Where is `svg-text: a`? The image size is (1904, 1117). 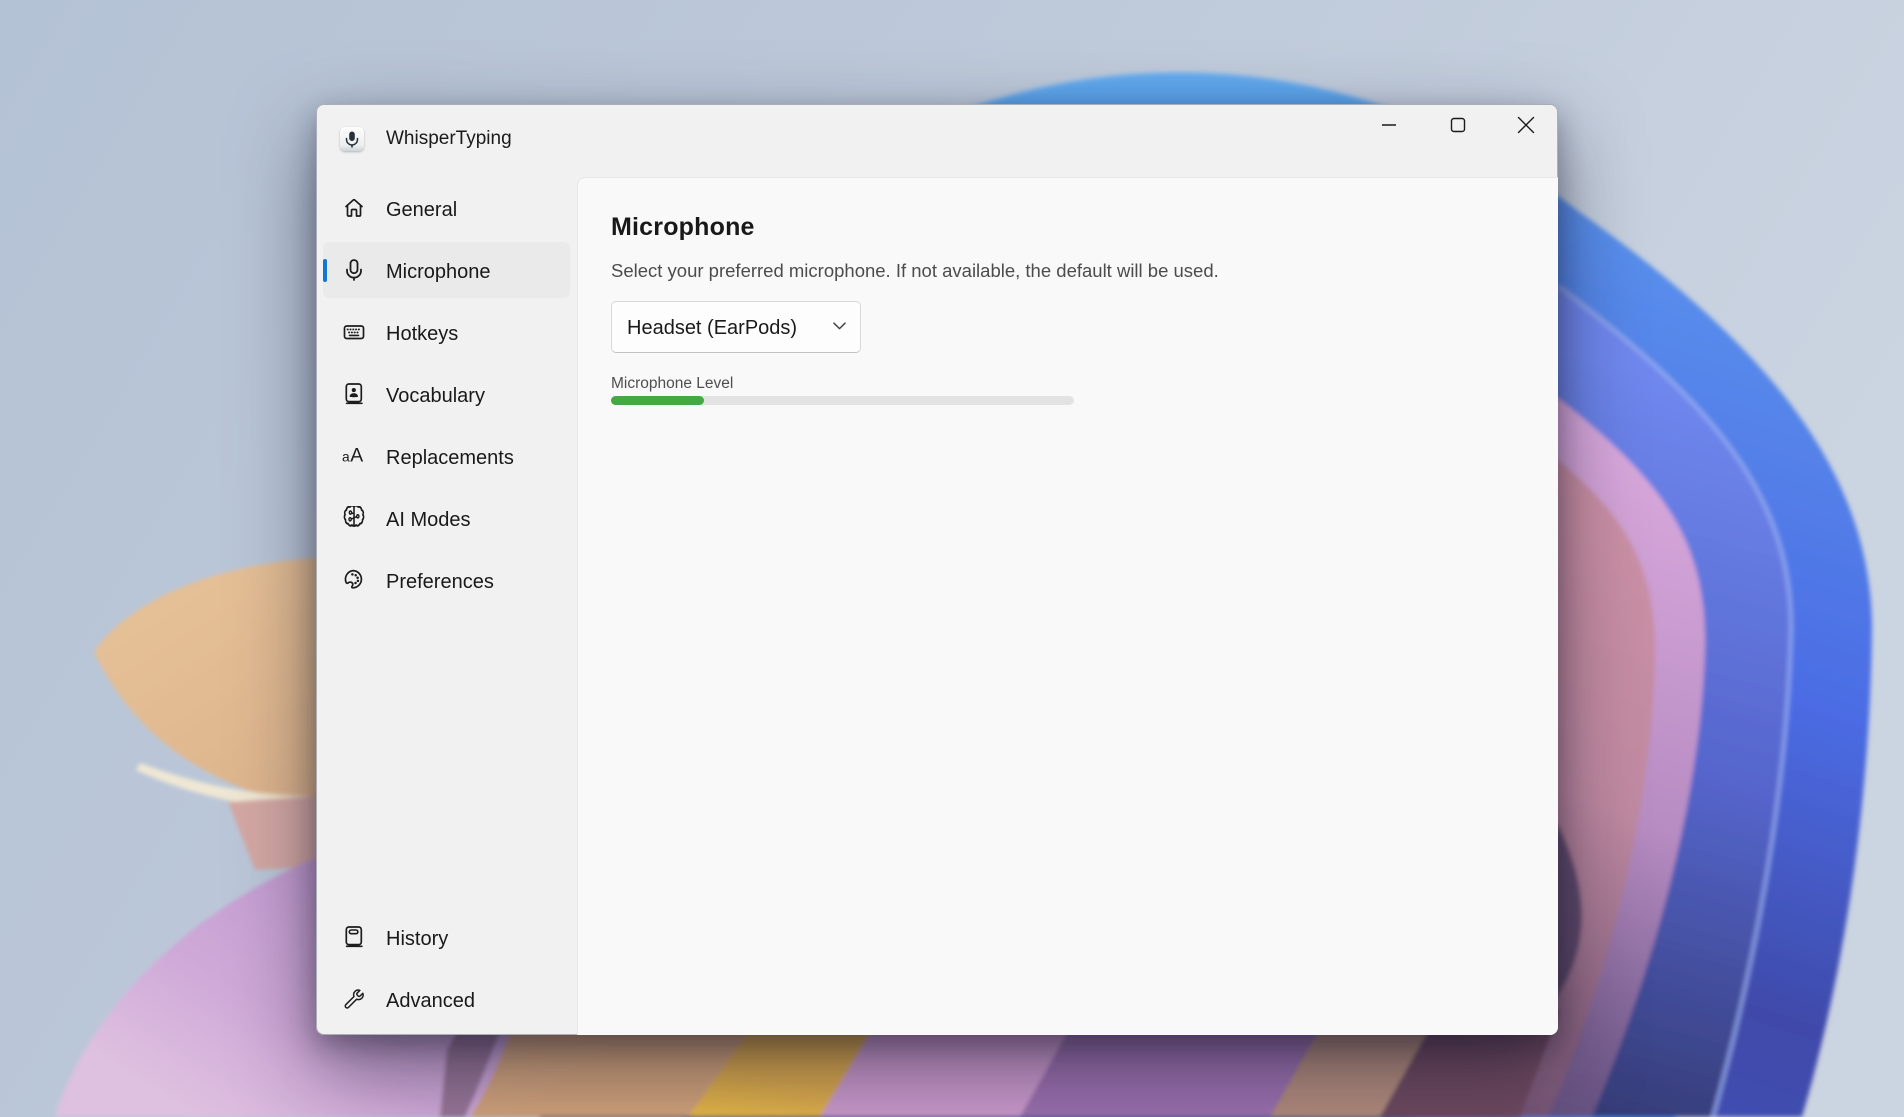
svg-text: a is located at coordinates (346, 457).